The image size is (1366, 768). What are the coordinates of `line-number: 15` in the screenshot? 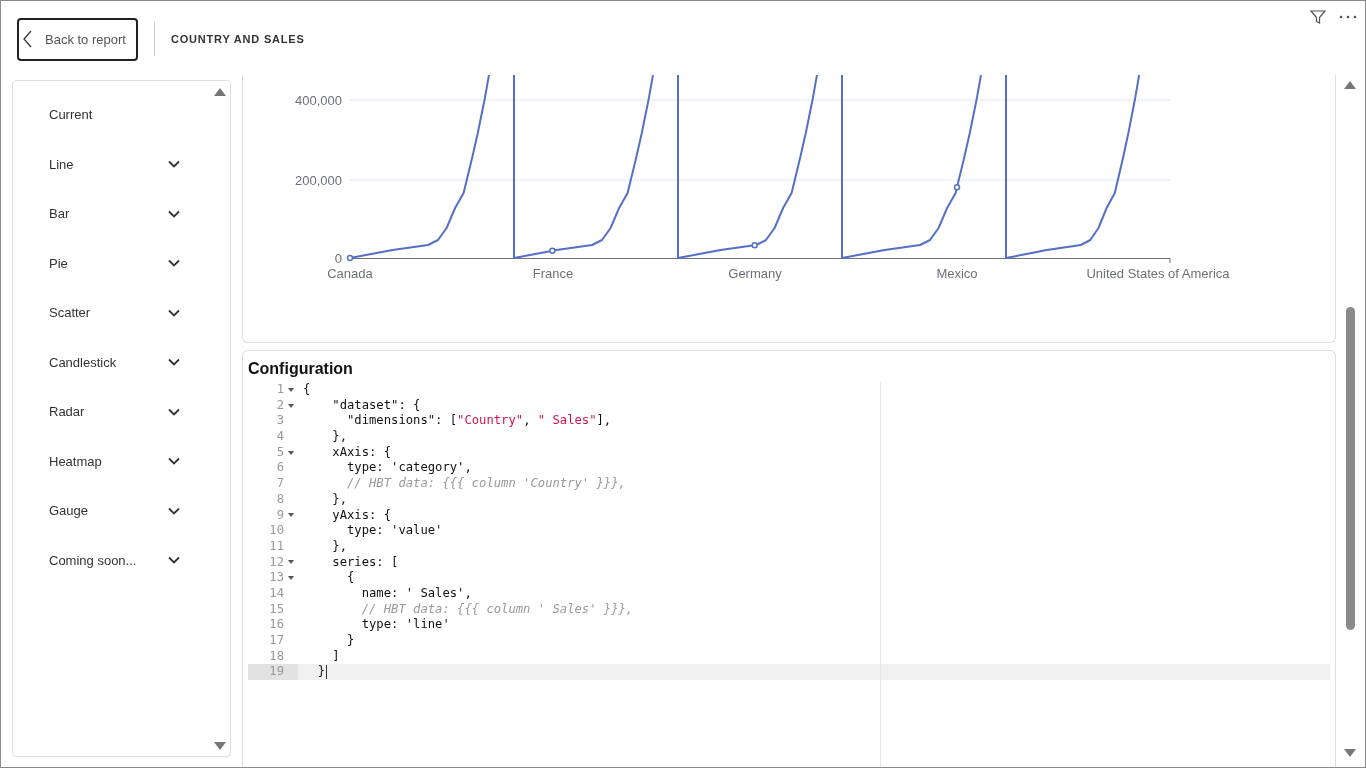 It's located at (276, 609).